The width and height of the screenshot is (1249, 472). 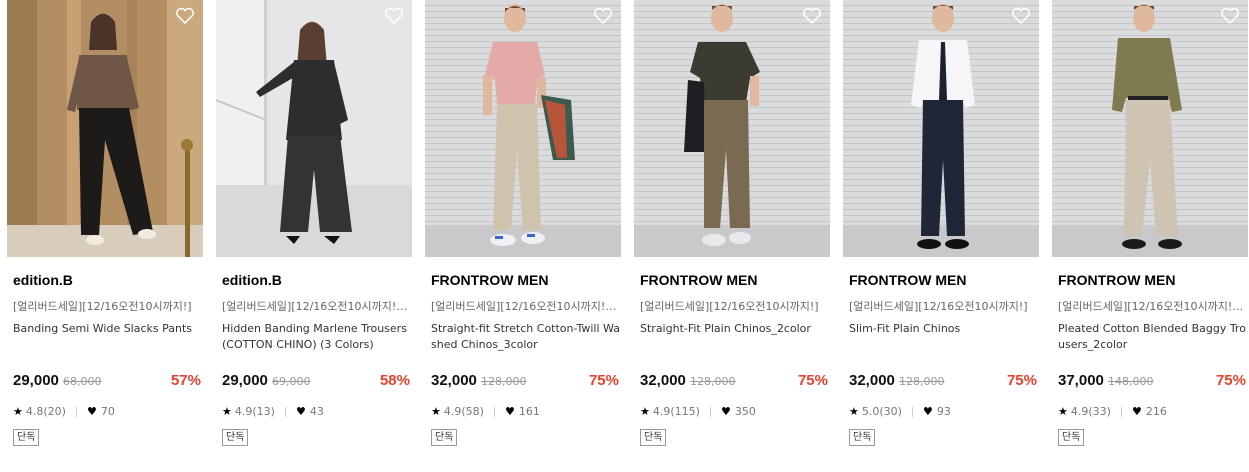 I want to click on likes-count: 70, so click(x=107, y=411).